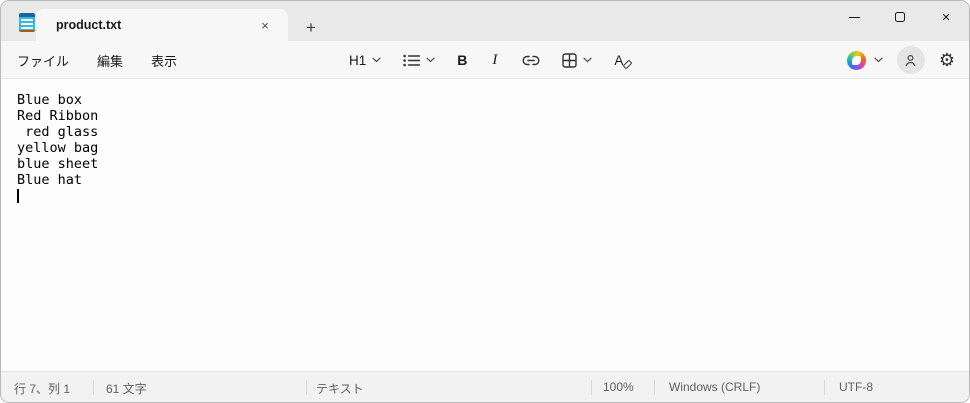 The image size is (970, 403). I want to click on formatting-toolbar: H1 B I A, so click(490, 60).